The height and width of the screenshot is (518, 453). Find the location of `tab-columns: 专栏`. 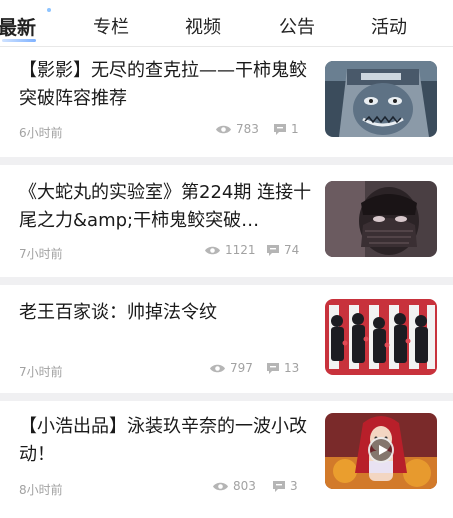

tab-columns: 专栏 is located at coordinates (111, 26).